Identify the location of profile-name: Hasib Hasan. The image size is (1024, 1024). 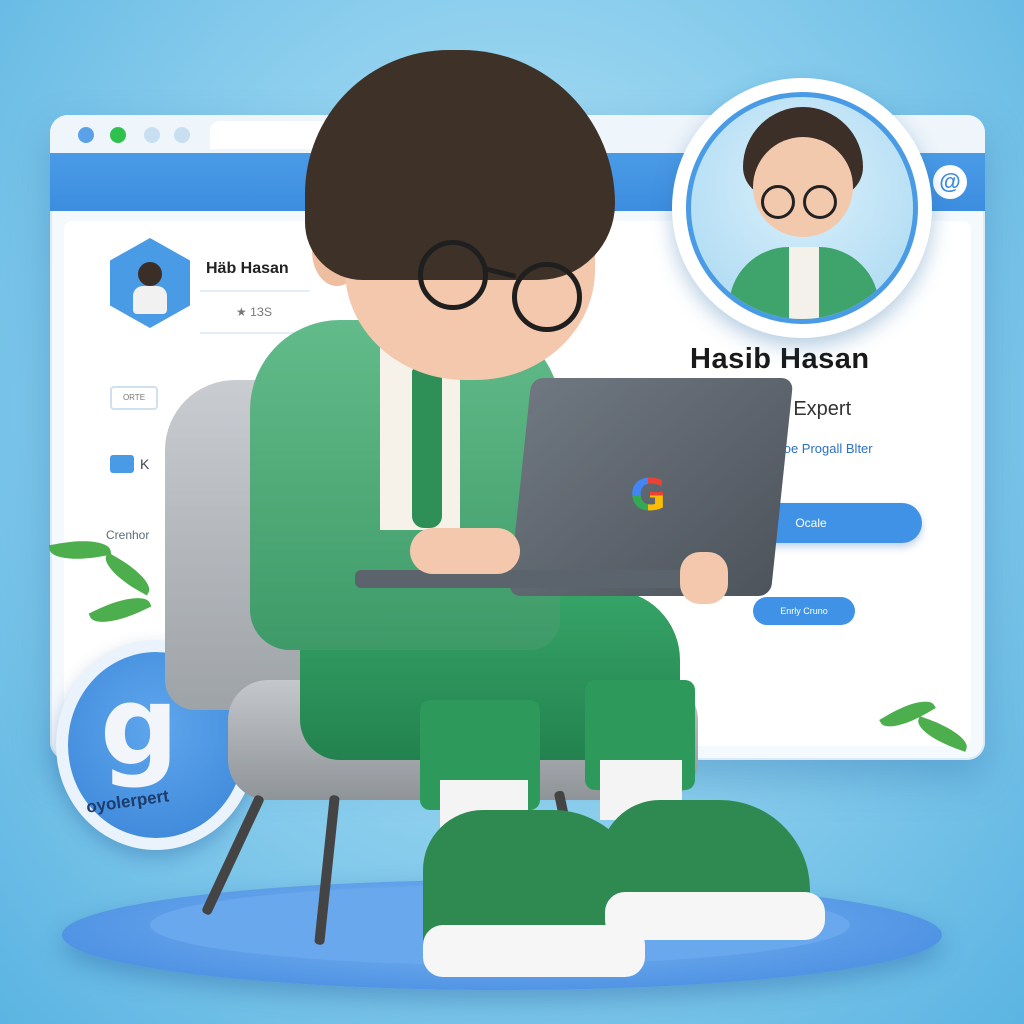
(780, 359).